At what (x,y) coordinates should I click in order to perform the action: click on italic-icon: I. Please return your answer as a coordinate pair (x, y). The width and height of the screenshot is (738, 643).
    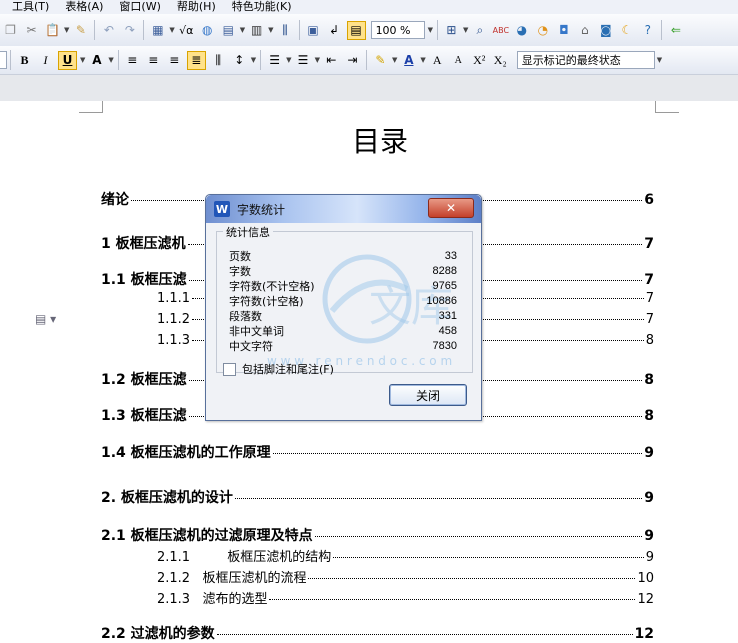
    Looking at the image, I should click on (45, 60).